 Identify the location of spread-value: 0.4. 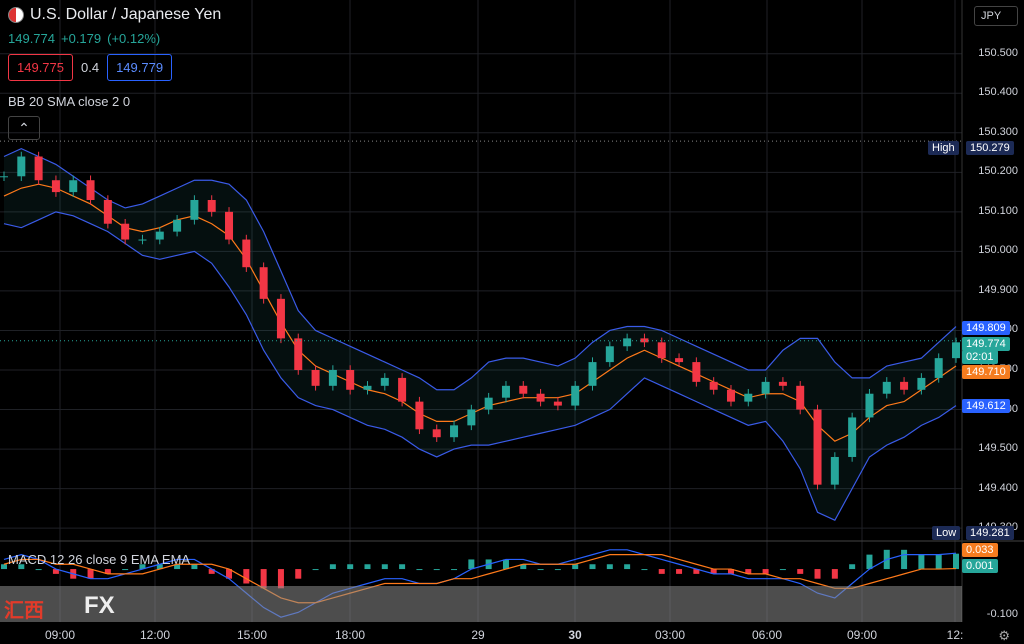
(90, 67).